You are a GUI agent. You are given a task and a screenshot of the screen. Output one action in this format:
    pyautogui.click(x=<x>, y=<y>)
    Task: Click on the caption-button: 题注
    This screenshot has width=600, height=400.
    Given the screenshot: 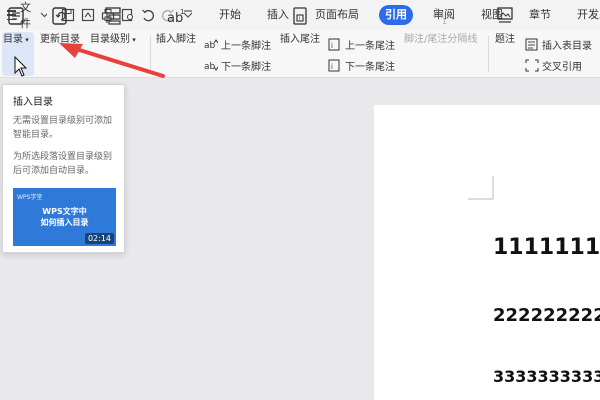 What is the action you would take?
    pyautogui.click(x=505, y=23)
    